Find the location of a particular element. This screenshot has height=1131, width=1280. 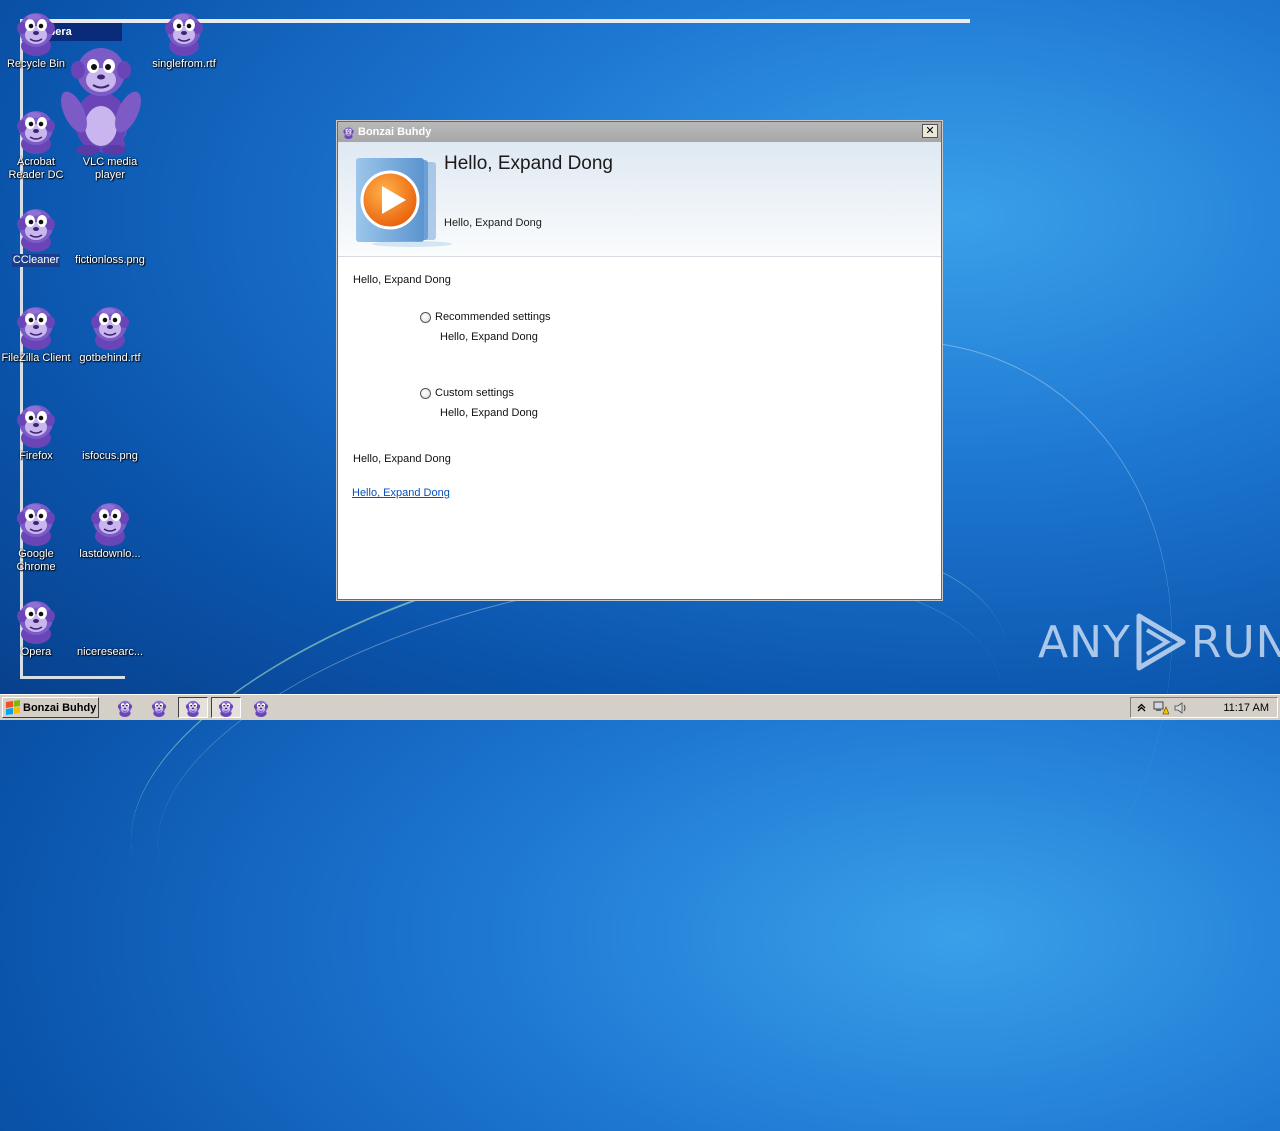

desktop-icon-label: singlefrom.rtf is located at coordinates (184, 64).